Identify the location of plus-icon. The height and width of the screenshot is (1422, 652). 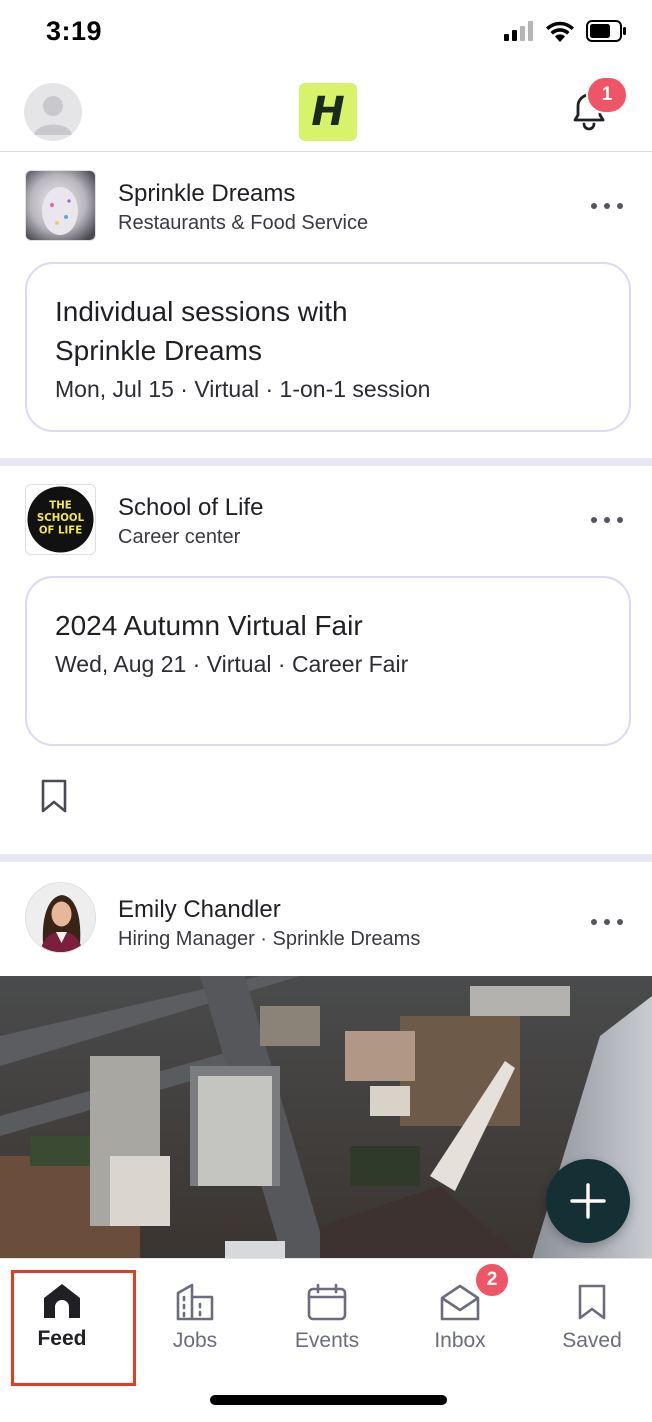
(588, 1201).